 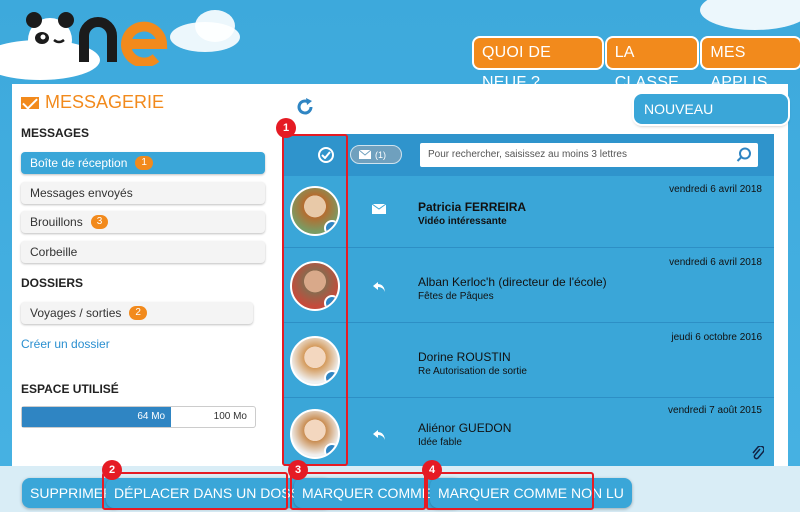 What do you see at coordinates (195, 491) in the screenshot?
I see `annotation-box-move` at bounding box center [195, 491].